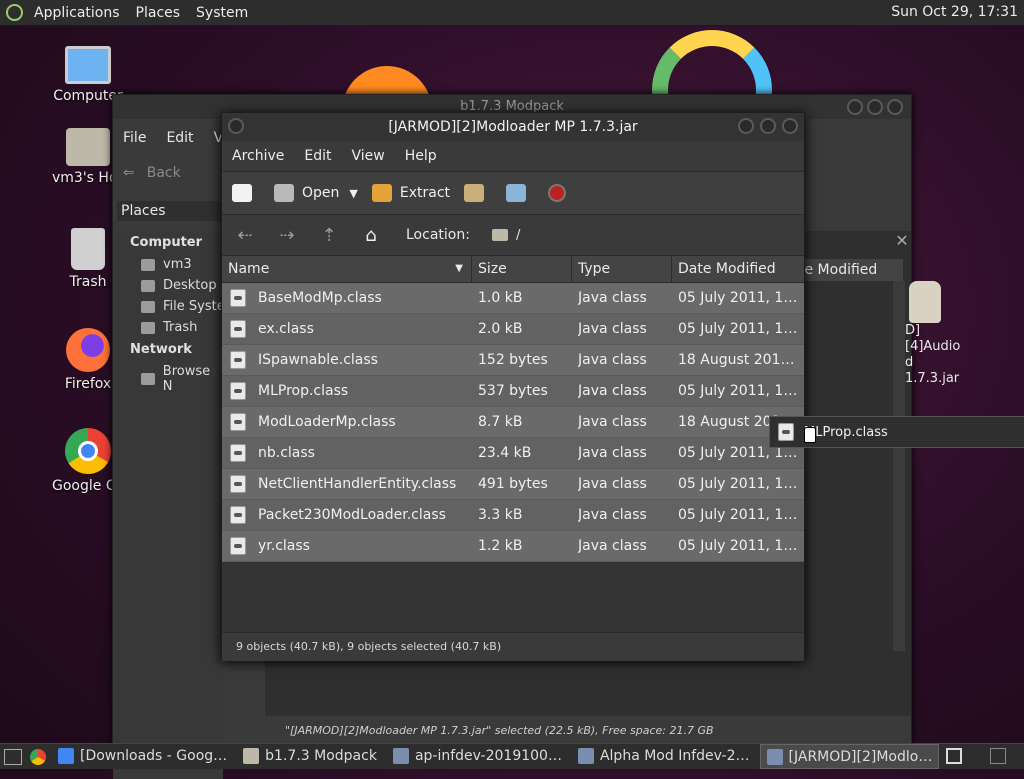  I want to click on menu-view: View, so click(368, 156).